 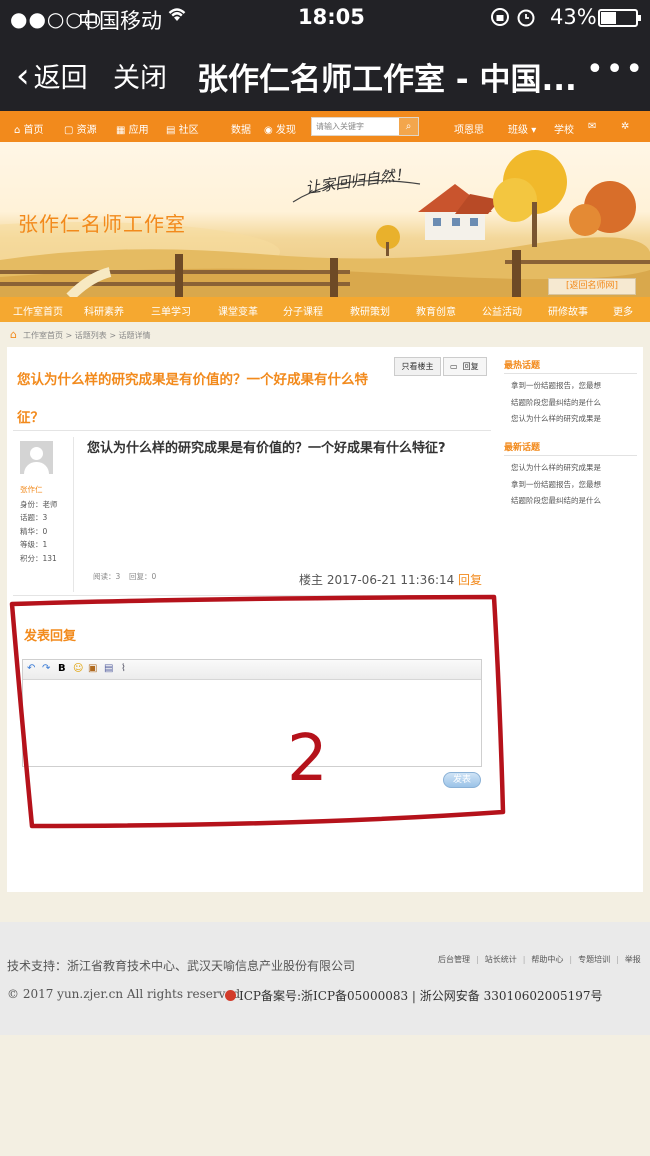 I want to click on nav-class: 班级 ▾, so click(x=522, y=128).